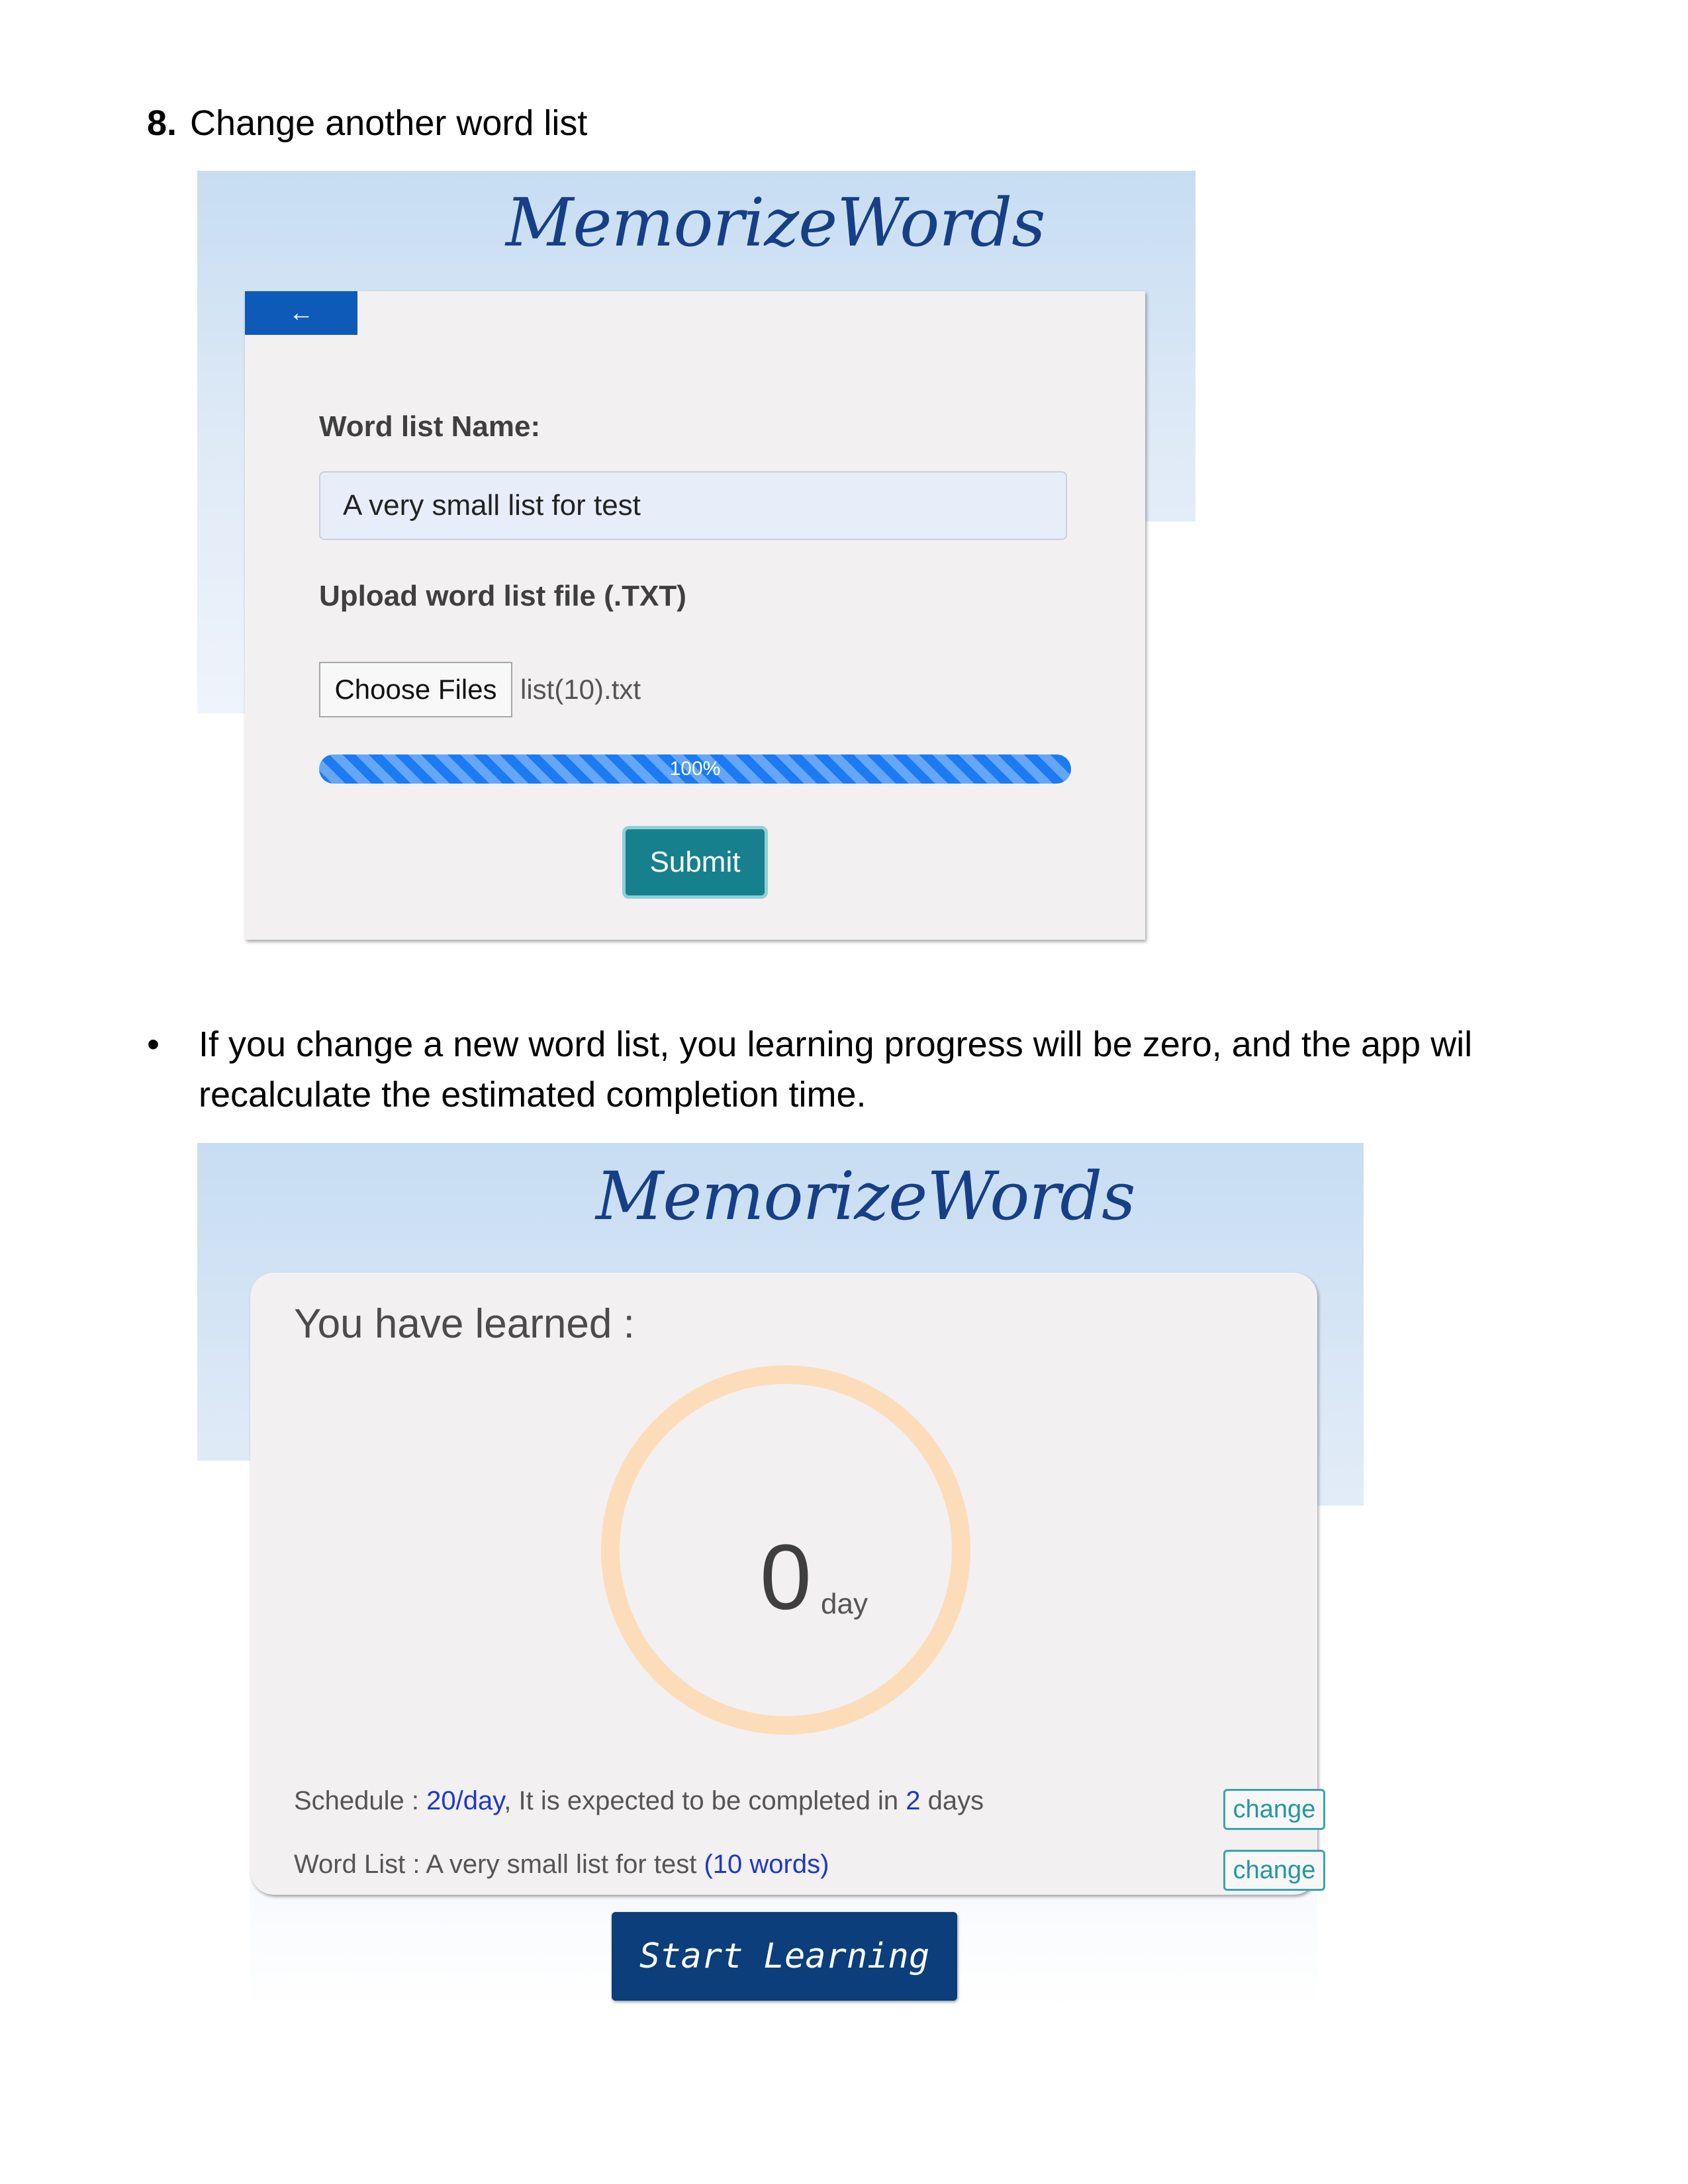 The height and width of the screenshot is (2184, 1688). Describe the element at coordinates (415, 689) in the screenshot. I see `choose-files-button: Choose Files` at that location.